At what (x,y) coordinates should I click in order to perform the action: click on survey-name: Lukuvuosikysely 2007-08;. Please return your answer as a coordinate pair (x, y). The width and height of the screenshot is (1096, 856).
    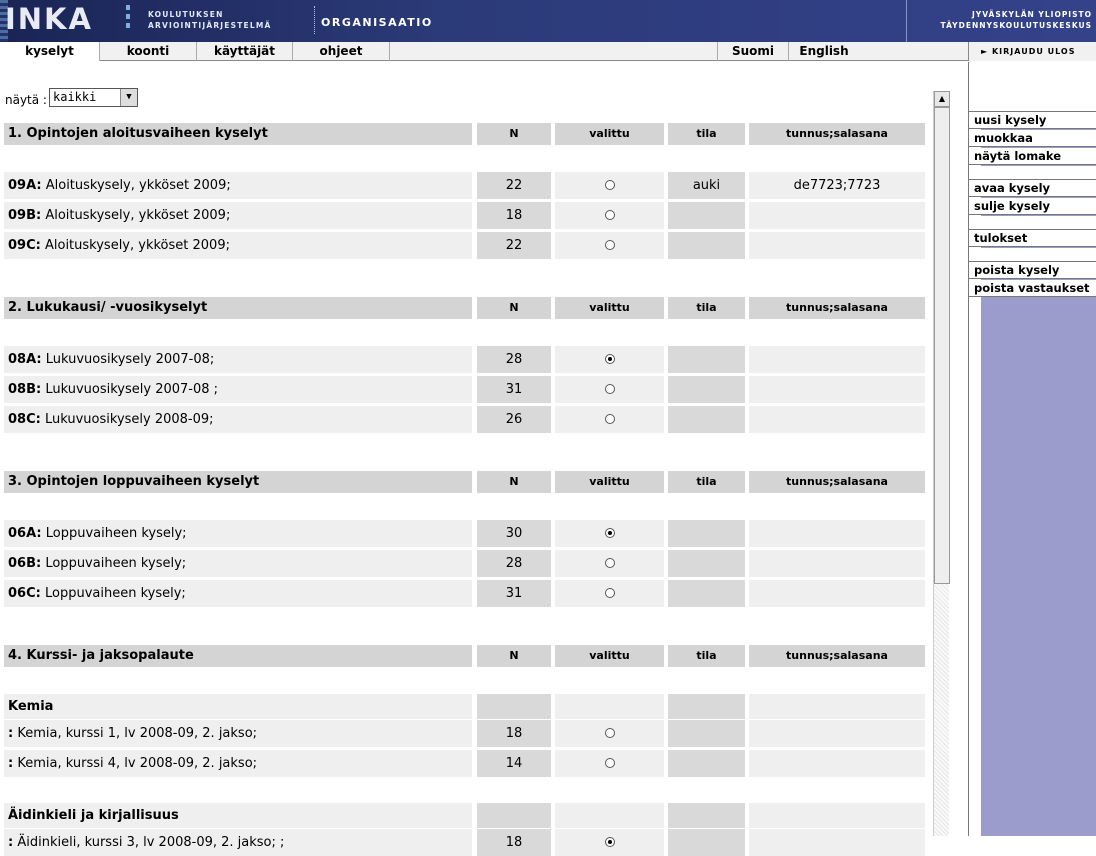
    Looking at the image, I should click on (130, 359).